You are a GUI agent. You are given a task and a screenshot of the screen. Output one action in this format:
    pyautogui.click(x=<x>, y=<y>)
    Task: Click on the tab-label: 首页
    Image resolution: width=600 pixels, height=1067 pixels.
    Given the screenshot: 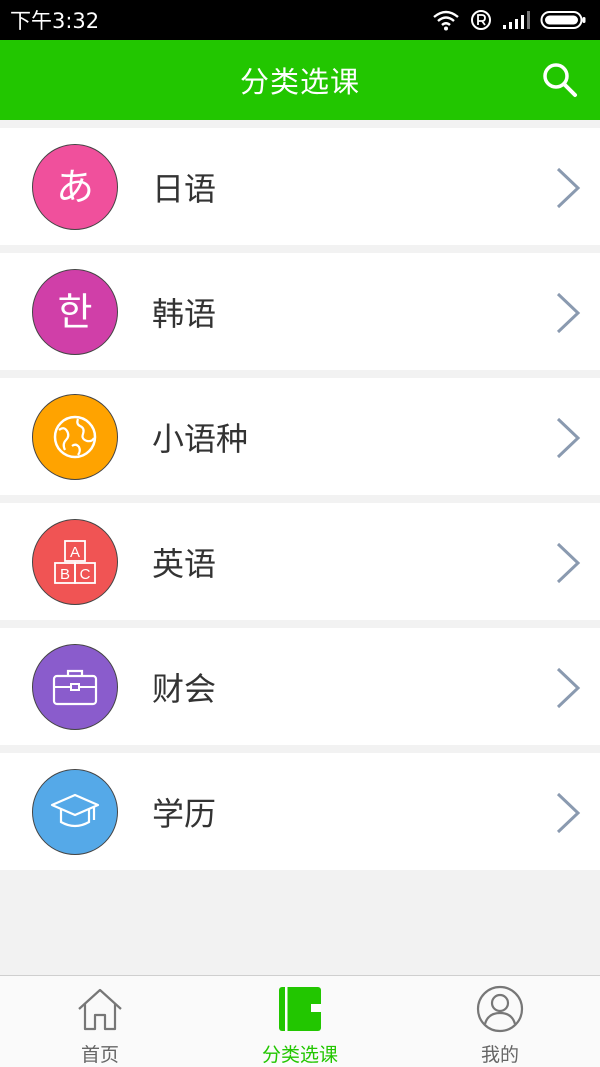 What is the action you would take?
    pyautogui.click(x=99, y=1055)
    